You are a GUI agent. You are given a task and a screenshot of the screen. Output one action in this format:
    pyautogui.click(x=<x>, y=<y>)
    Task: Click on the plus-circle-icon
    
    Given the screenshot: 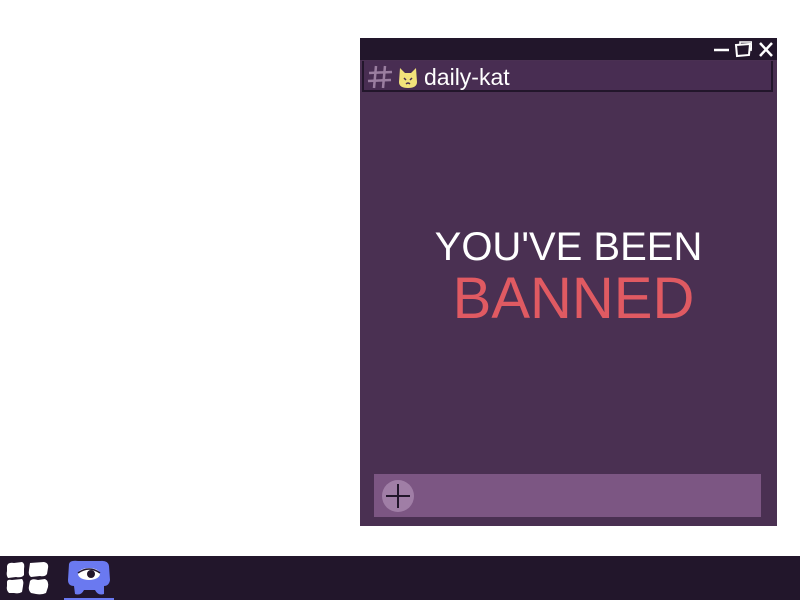 What is the action you would take?
    pyautogui.click(x=398, y=496)
    